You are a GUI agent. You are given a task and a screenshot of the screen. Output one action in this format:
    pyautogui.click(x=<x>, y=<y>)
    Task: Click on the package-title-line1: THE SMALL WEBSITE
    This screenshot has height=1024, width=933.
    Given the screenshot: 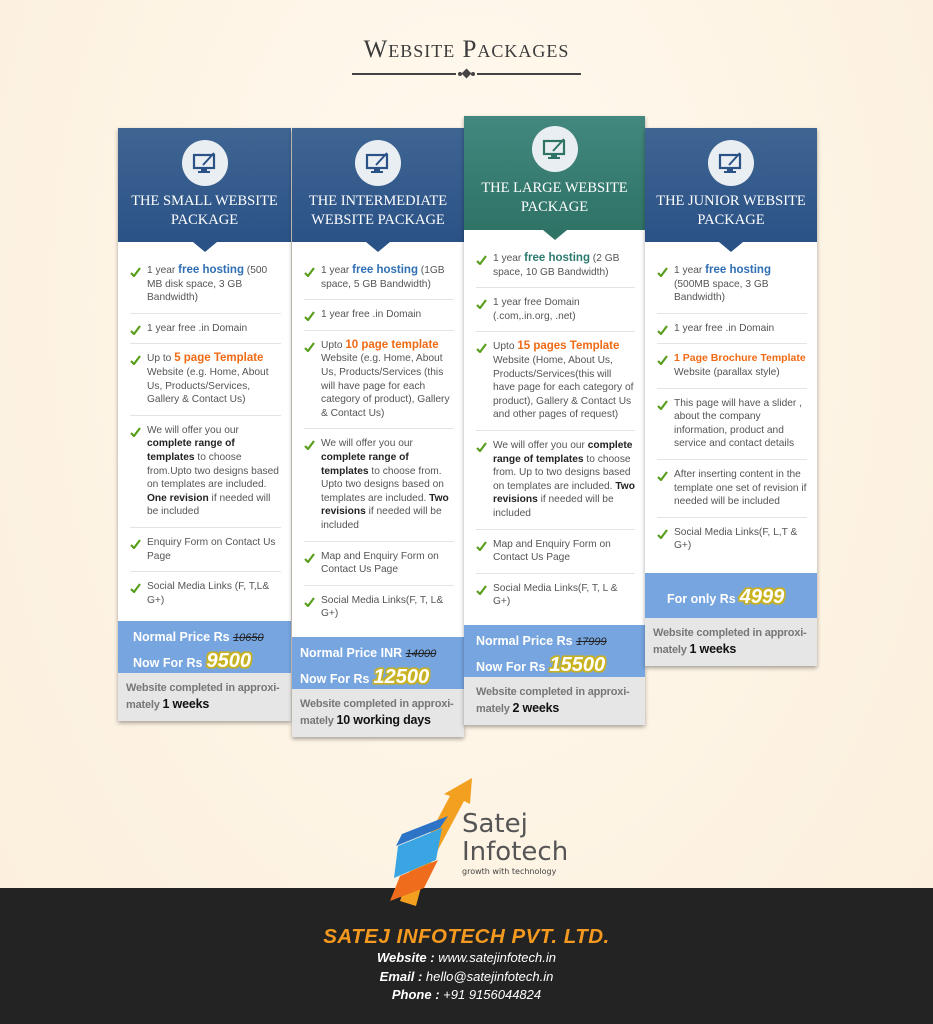 What is the action you would take?
    pyautogui.click(x=204, y=201)
    